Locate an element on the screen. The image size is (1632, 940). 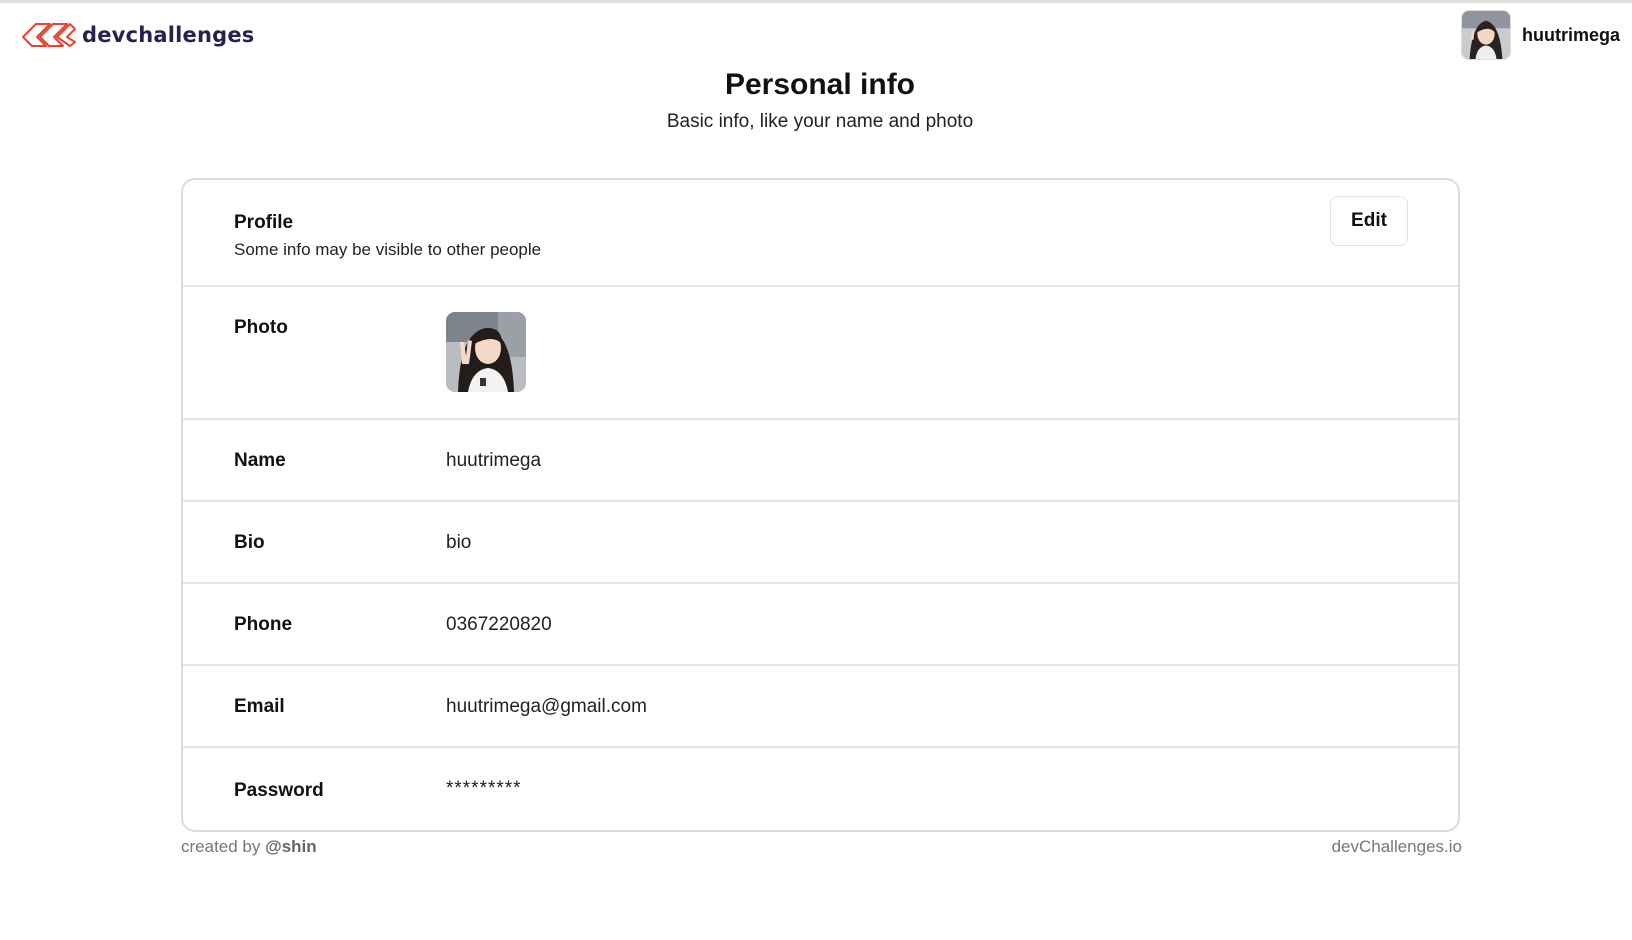
footer-credit-prefix: created by is located at coordinates (221, 846).